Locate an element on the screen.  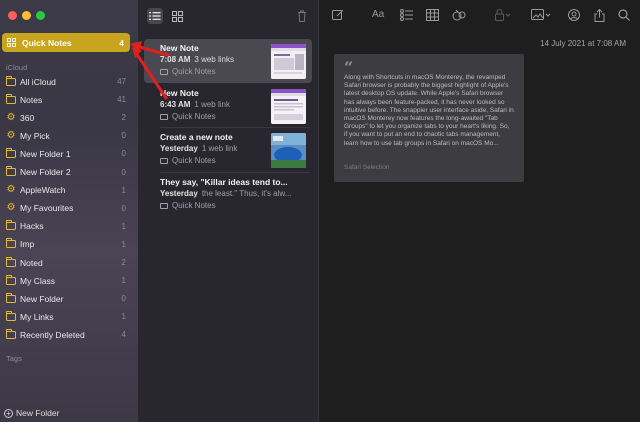
sidebar-item: Notes 41 is located at coordinates (69, 99).